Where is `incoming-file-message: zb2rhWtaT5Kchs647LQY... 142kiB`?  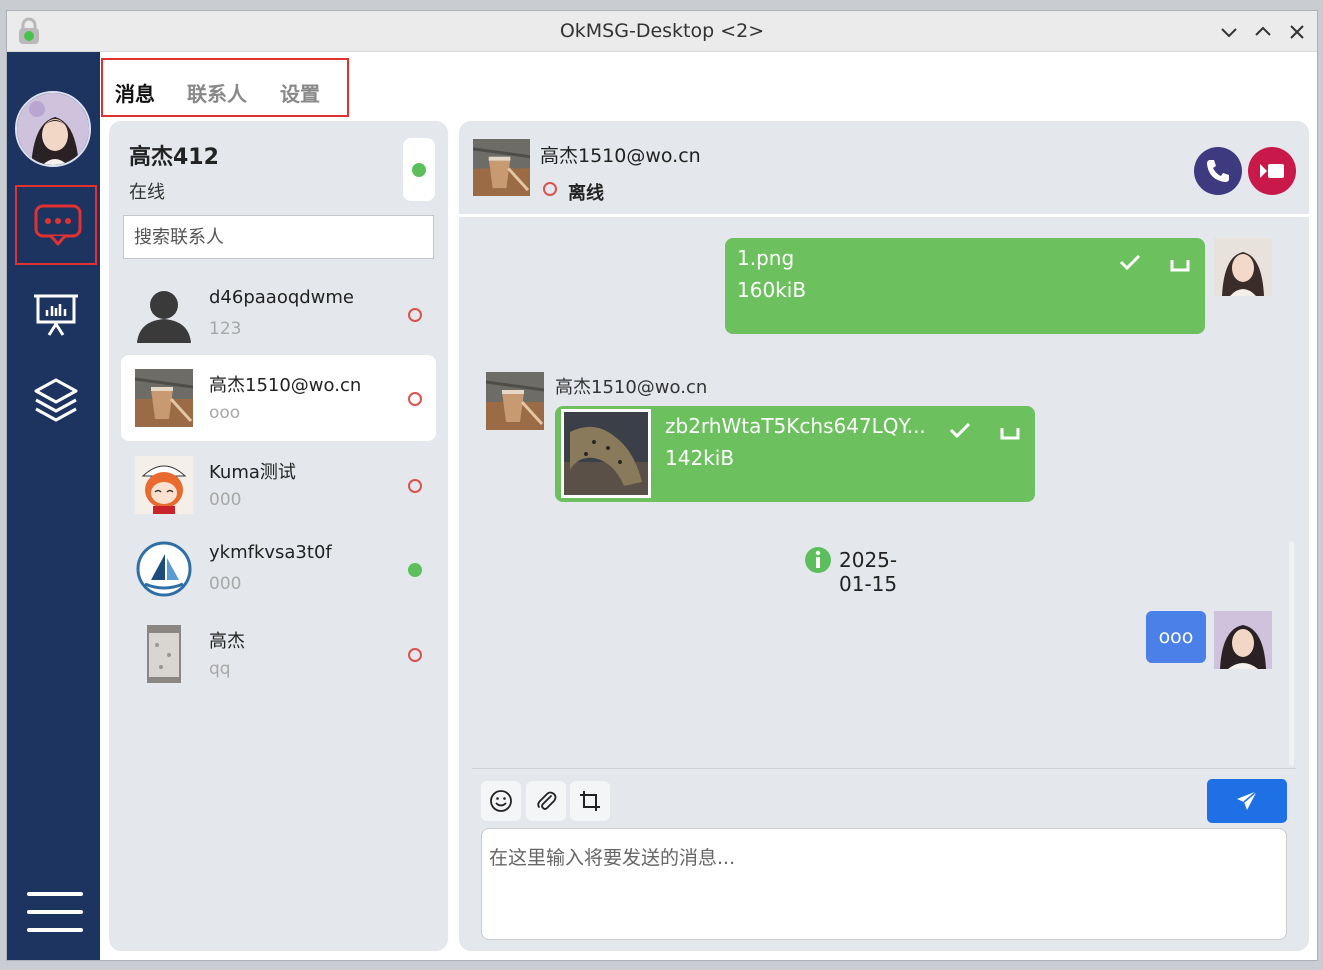 incoming-file-message: zb2rhWtaT5Kchs647LQY... 142kiB is located at coordinates (795, 454).